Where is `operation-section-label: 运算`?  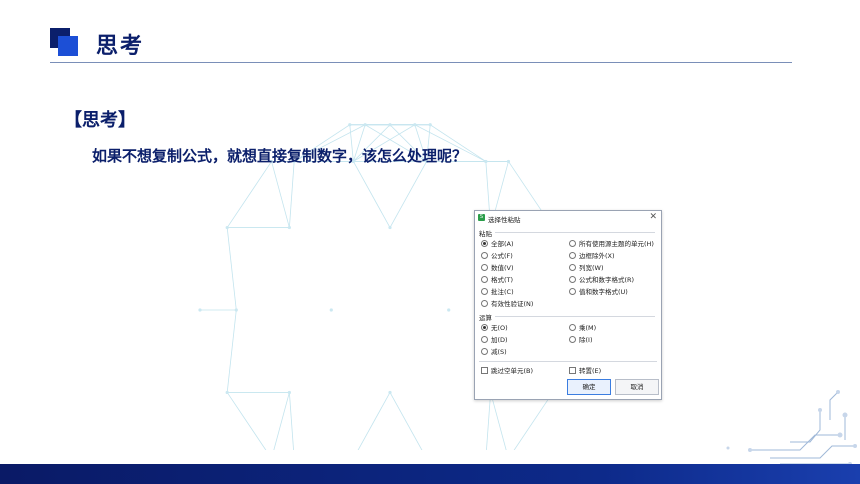
operation-section-label: 运算 is located at coordinates (485, 318).